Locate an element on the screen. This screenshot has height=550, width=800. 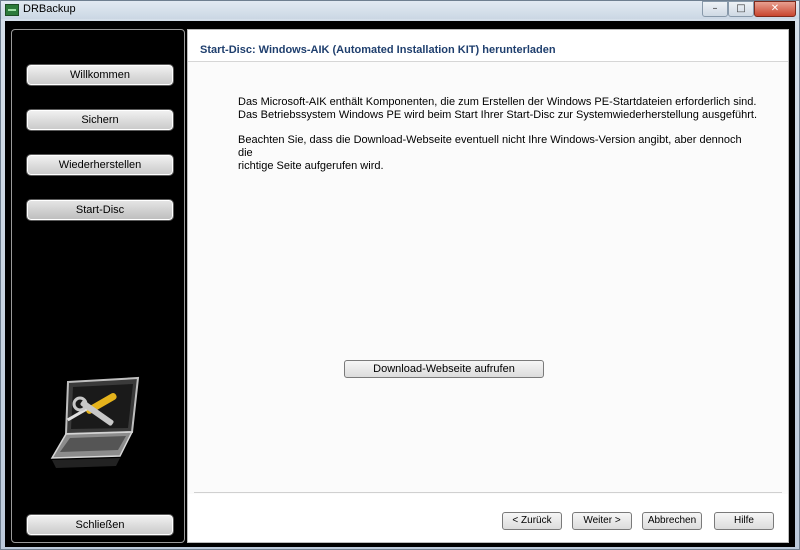
minimize-button: – is located at coordinates (715, 9).